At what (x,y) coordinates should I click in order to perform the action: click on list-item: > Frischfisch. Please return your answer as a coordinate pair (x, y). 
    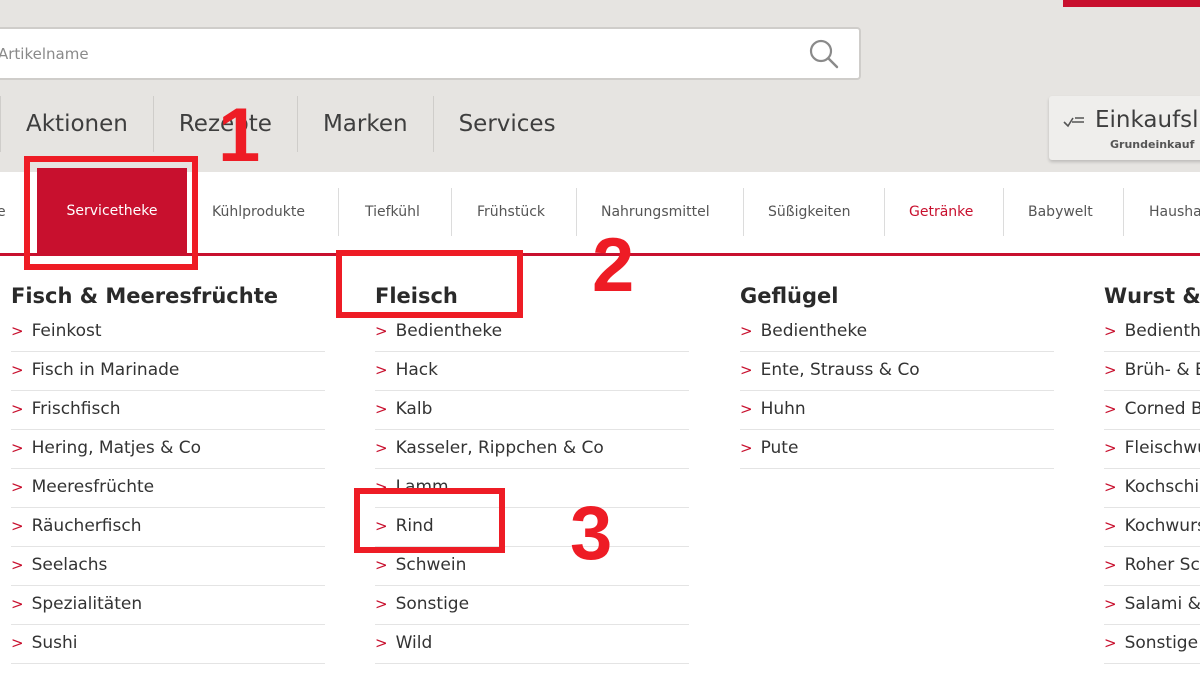
    Looking at the image, I should click on (168, 410).